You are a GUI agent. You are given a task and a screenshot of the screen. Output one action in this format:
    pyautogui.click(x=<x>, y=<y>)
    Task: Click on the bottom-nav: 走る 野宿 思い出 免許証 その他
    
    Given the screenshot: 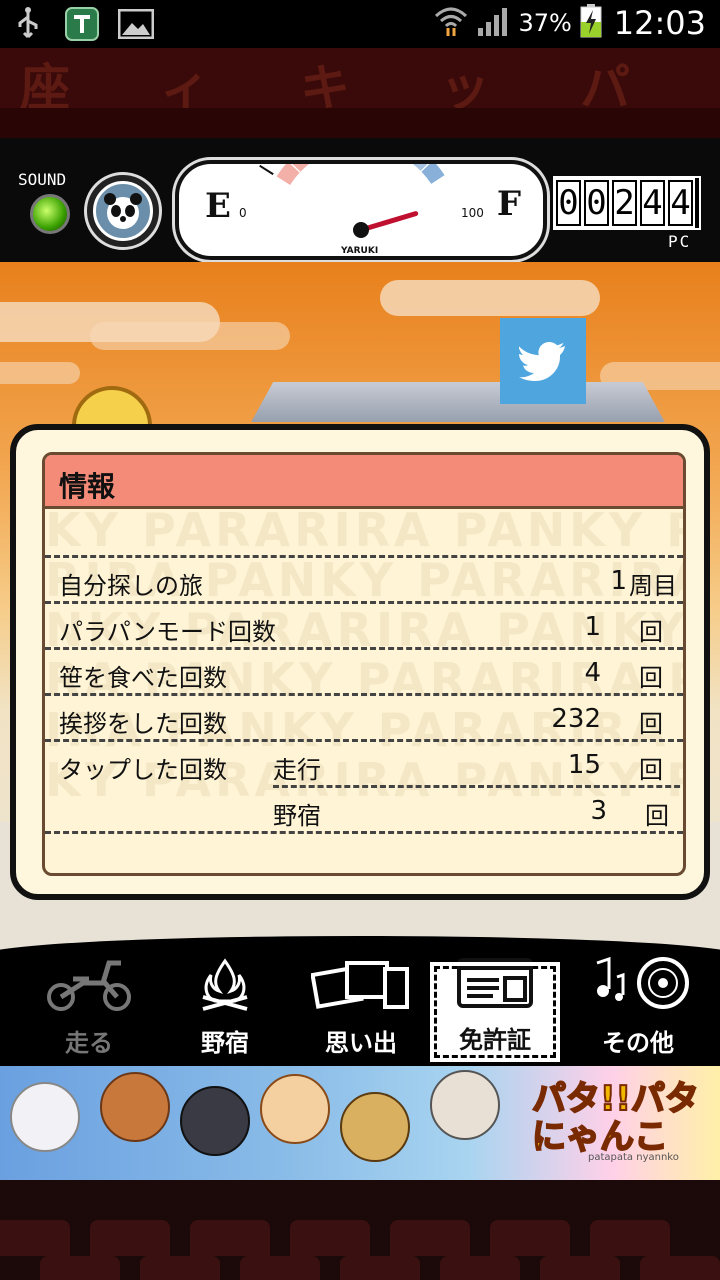 What is the action you would take?
    pyautogui.click(x=360, y=1001)
    